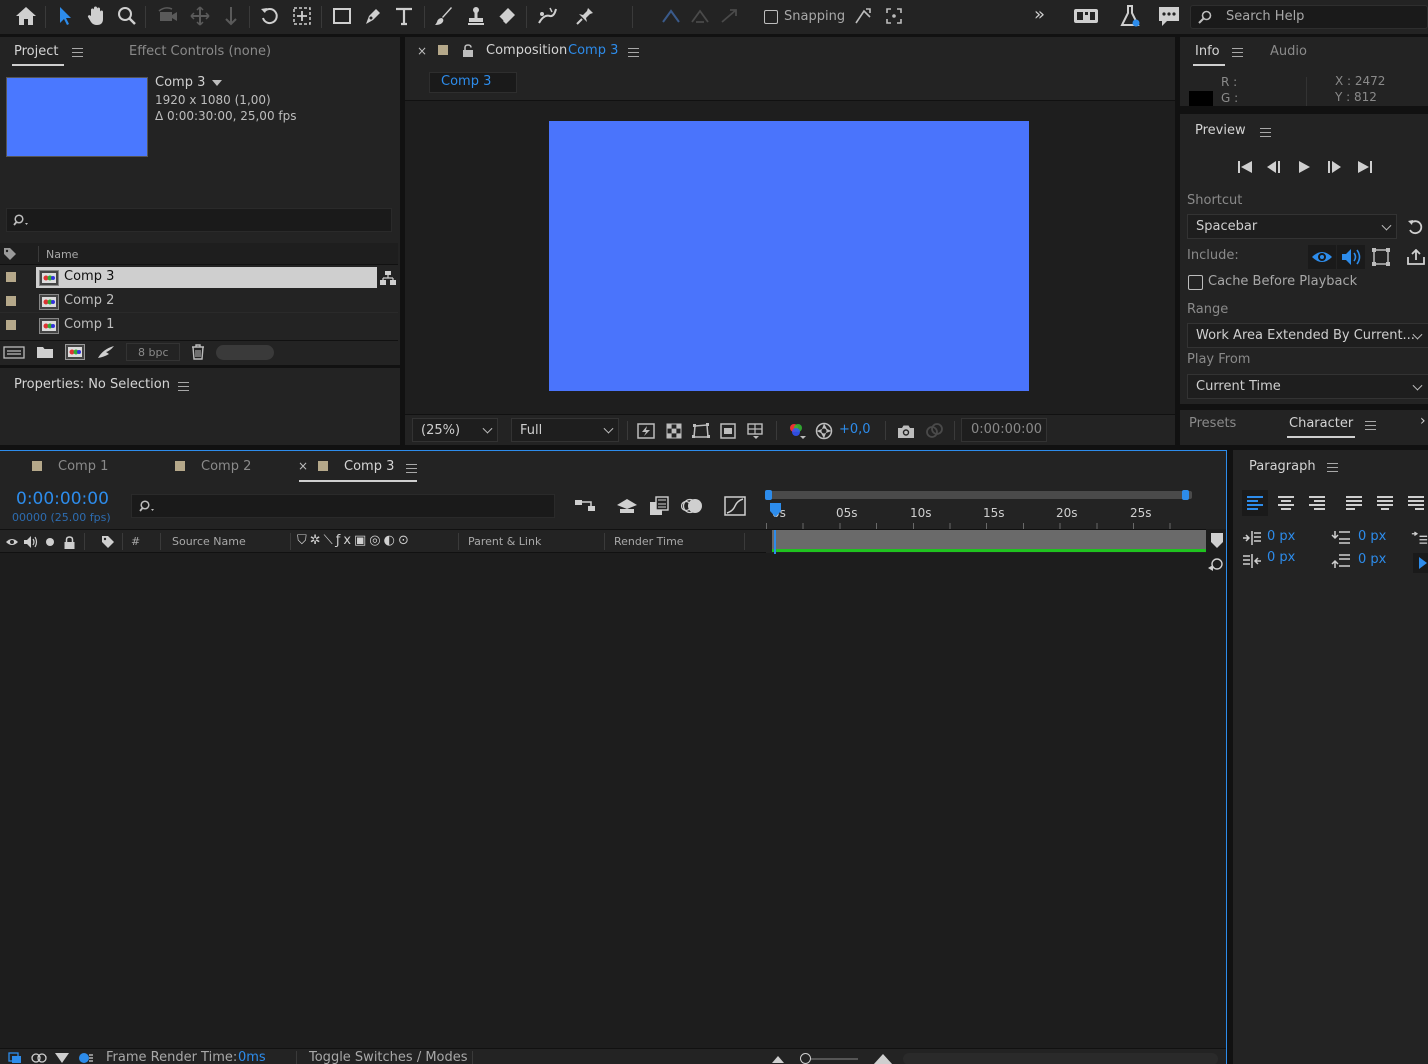 The height and width of the screenshot is (1064, 1428). What do you see at coordinates (692, 506) in the screenshot?
I see `motion-blur-icon` at bounding box center [692, 506].